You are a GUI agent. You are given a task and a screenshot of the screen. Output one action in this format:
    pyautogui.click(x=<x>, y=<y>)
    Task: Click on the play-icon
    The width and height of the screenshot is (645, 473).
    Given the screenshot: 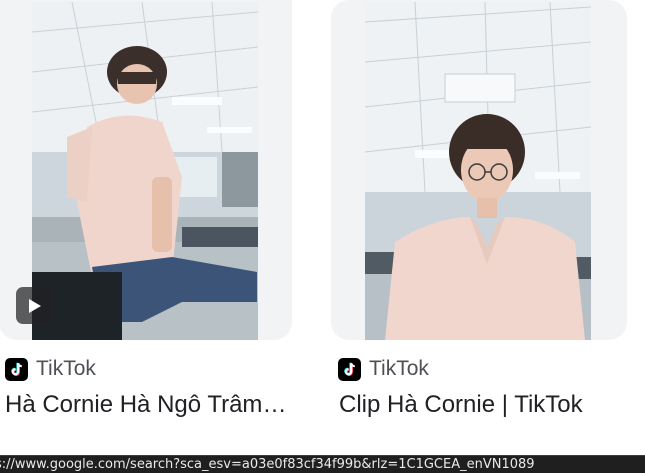 What is the action you would take?
    pyautogui.click(x=34, y=305)
    